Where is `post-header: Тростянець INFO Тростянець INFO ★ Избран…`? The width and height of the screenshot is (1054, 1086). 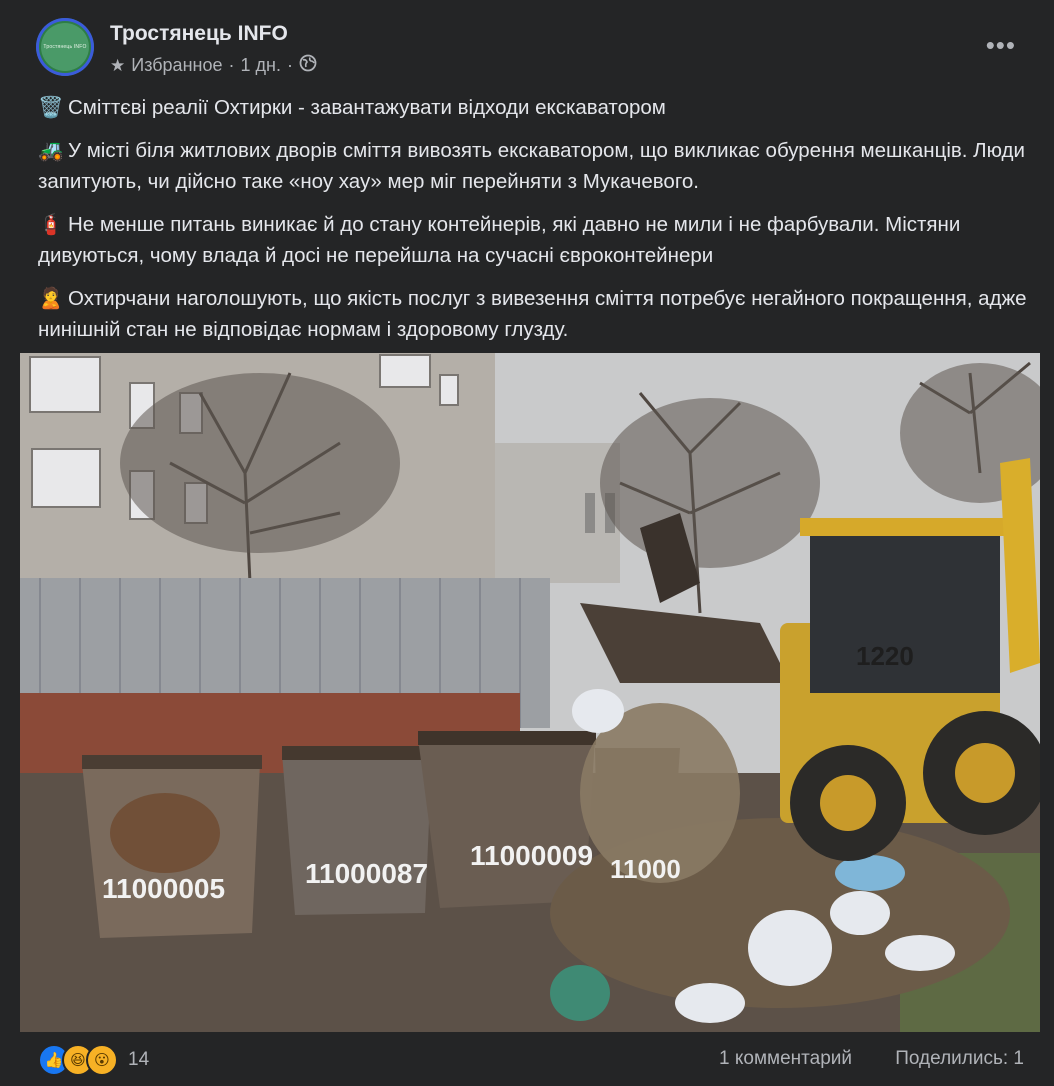
post-header: Тростянець INFO Тростянець INFO ★ Избран… is located at coordinates (535, 50).